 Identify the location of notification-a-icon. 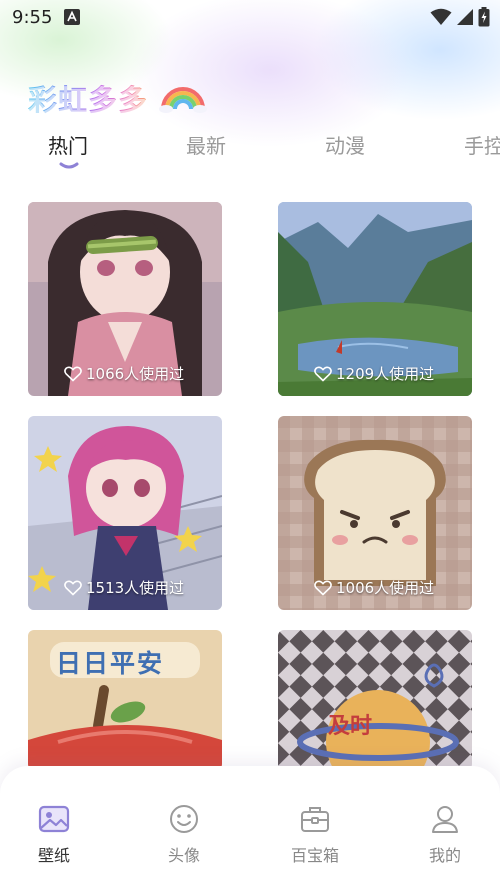
(72, 17).